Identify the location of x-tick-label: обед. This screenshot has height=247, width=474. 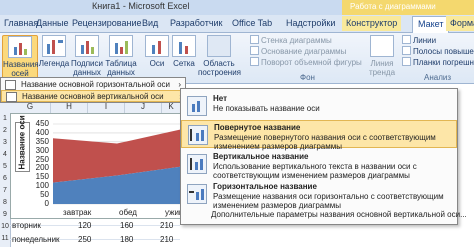
(128, 212).